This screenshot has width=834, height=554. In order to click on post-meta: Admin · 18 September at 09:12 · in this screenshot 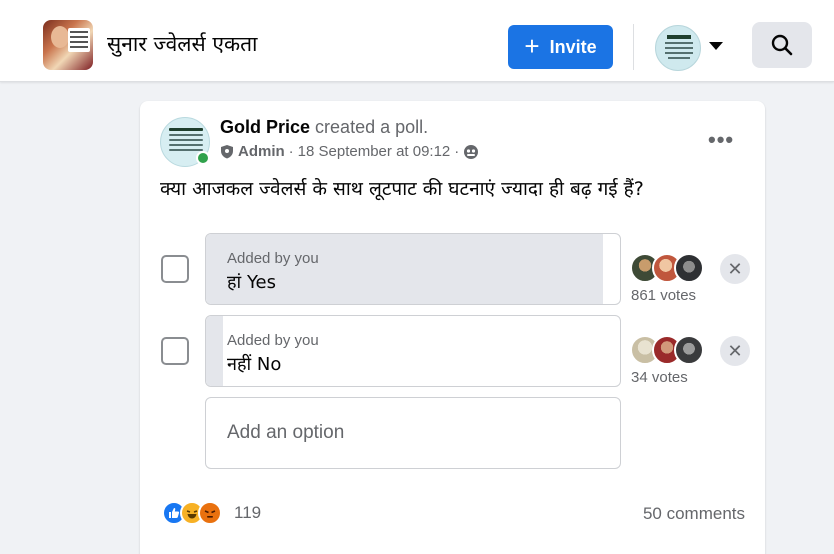, I will do `click(349, 151)`.